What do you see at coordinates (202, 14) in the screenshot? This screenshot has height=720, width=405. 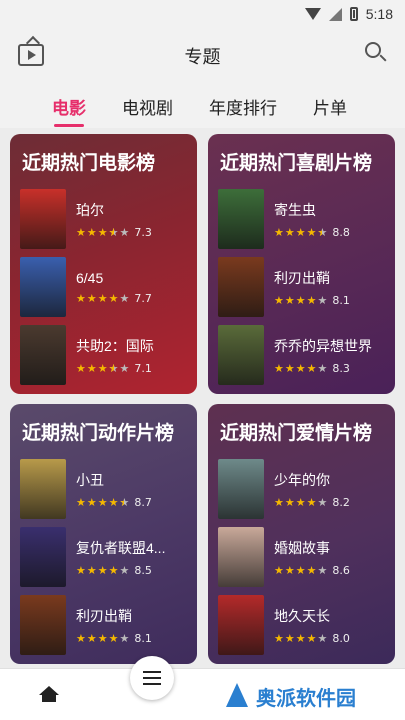 I see `status-bar: 5:18` at bounding box center [202, 14].